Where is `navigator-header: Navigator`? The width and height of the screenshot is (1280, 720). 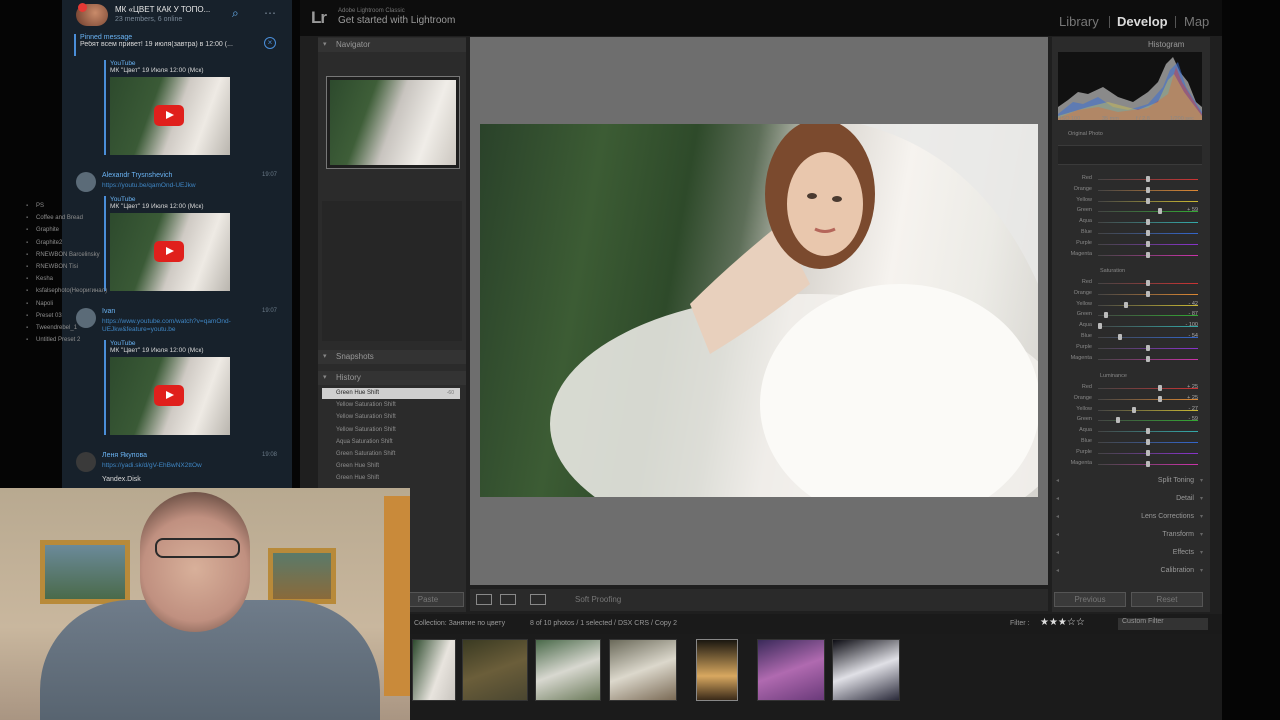
navigator-header: Navigator is located at coordinates (392, 45).